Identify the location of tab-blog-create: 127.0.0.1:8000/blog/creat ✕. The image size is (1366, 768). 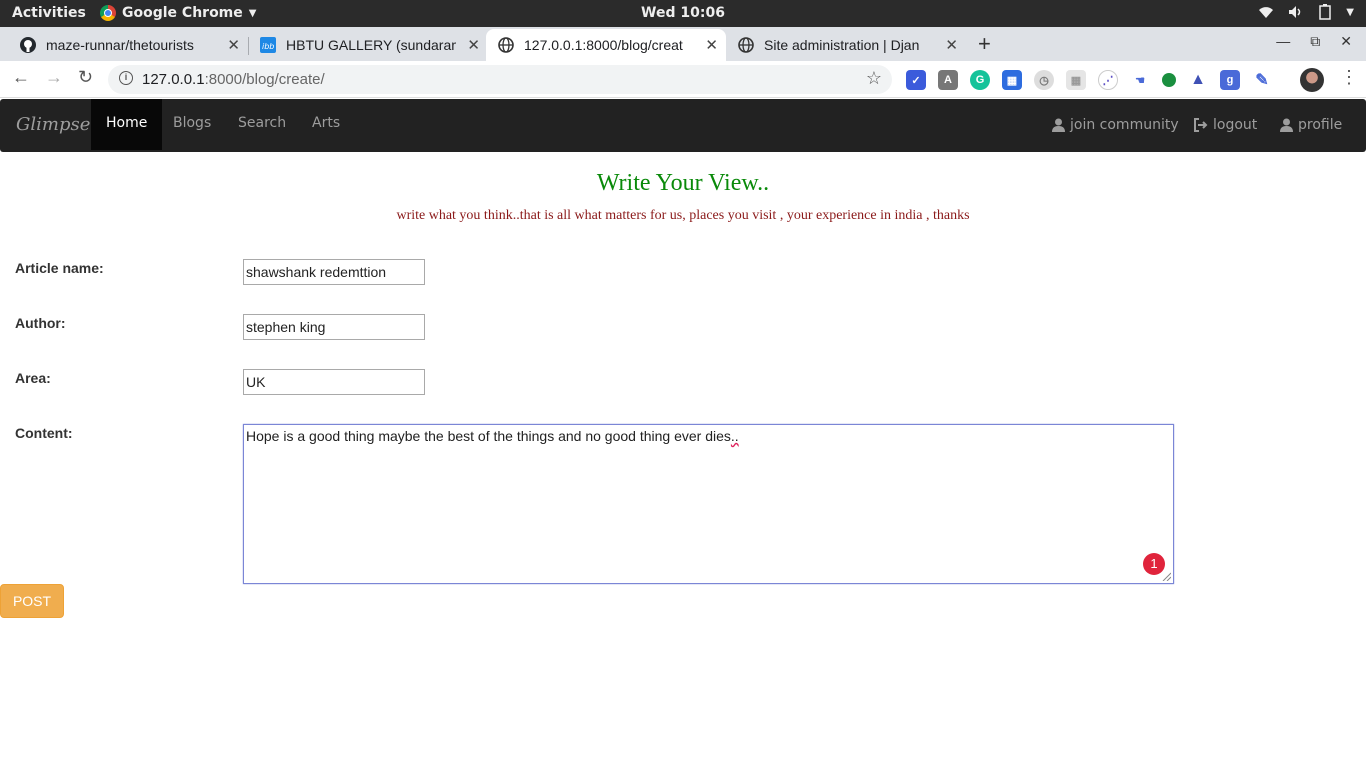
(606, 45).